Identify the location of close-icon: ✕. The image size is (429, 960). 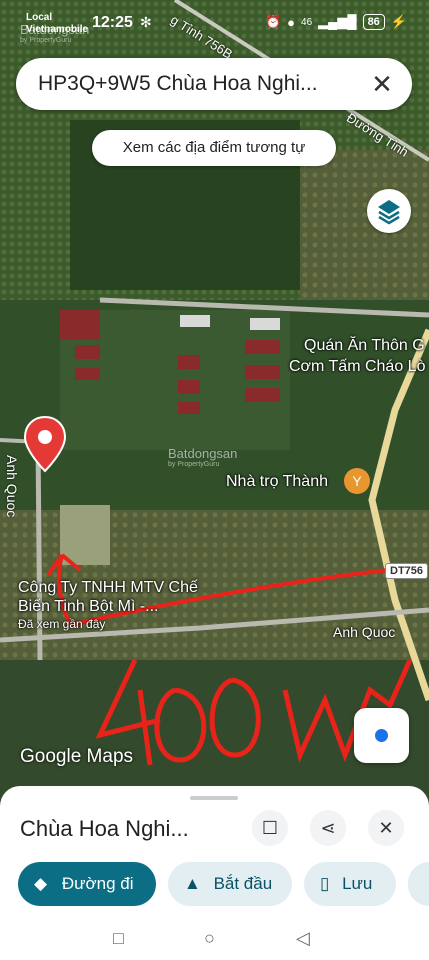
(382, 84).